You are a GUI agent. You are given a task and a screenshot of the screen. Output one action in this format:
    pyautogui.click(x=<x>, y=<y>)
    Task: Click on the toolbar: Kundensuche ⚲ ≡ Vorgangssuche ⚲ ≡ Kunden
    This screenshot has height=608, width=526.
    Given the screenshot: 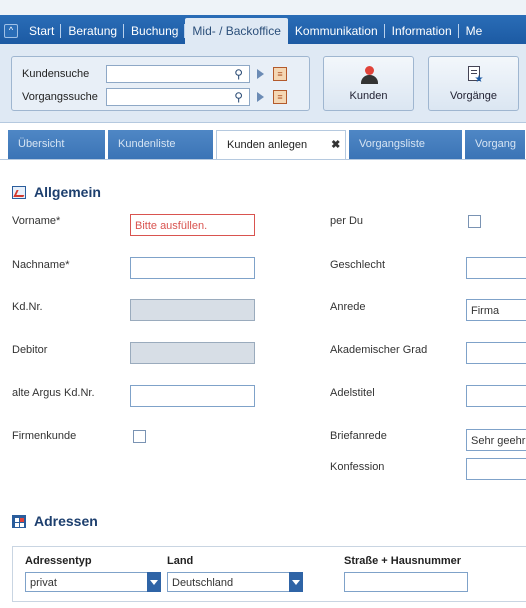 What is the action you would take?
    pyautogui.click(x=263, y=83)
    